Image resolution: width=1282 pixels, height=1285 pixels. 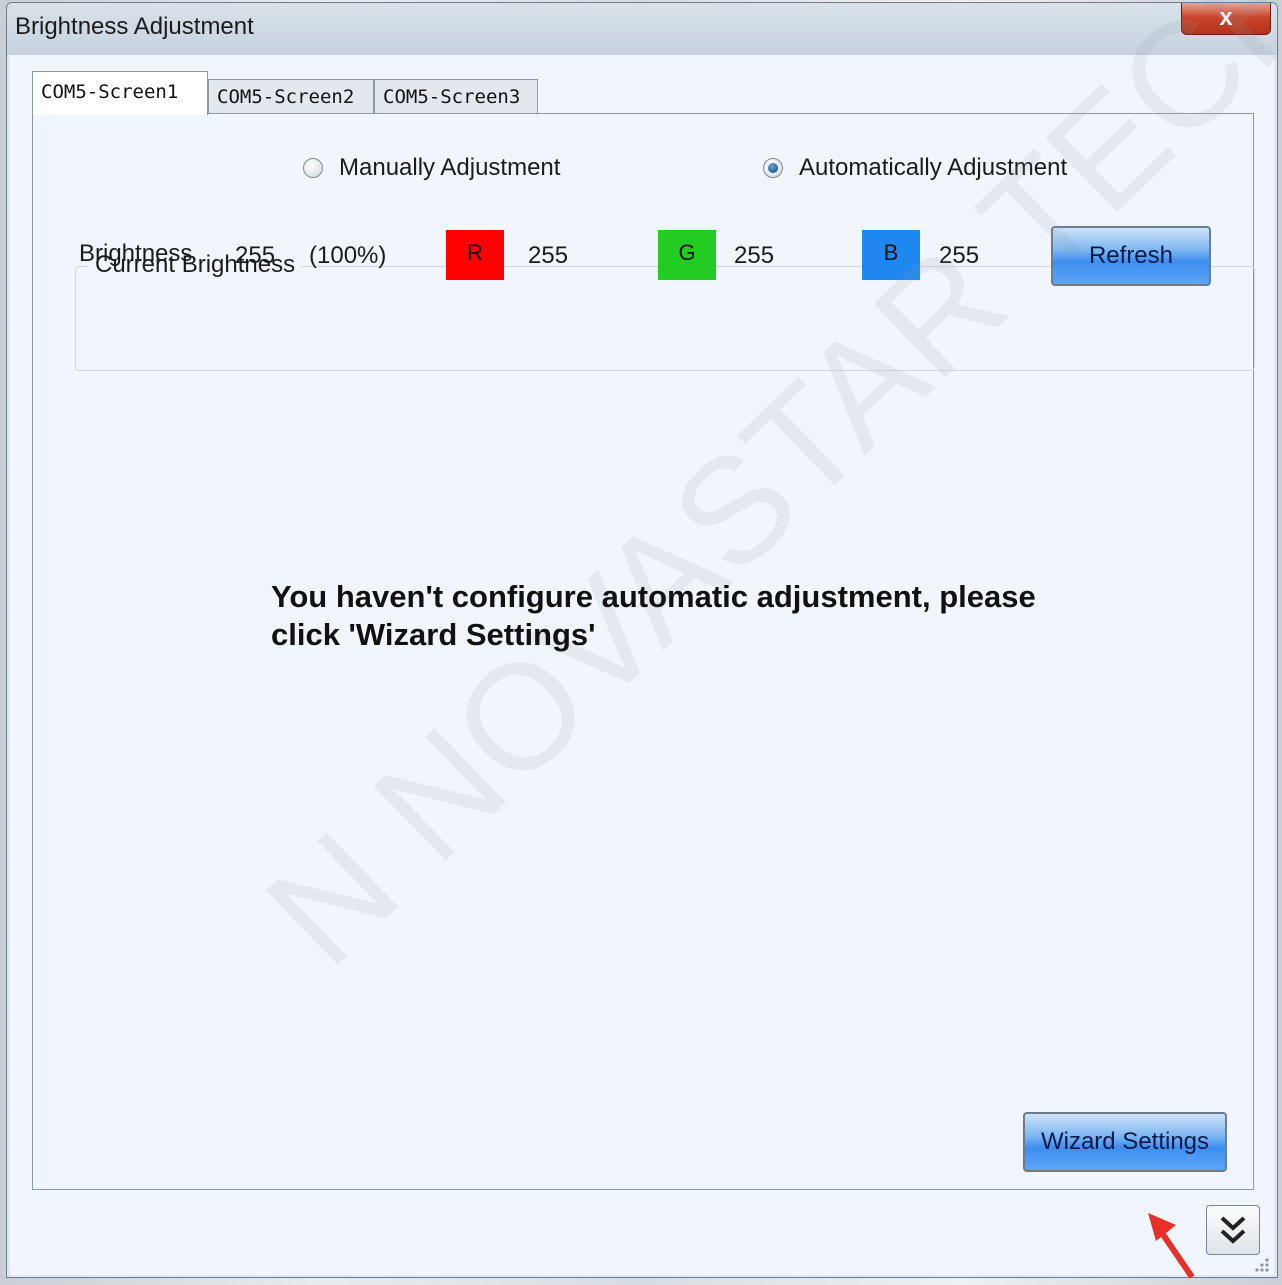 What do you see at coordinates (1171, 1246) in the screenshot?
I see `annotation-arrow-icon` at bounding box center [1171, 1246].